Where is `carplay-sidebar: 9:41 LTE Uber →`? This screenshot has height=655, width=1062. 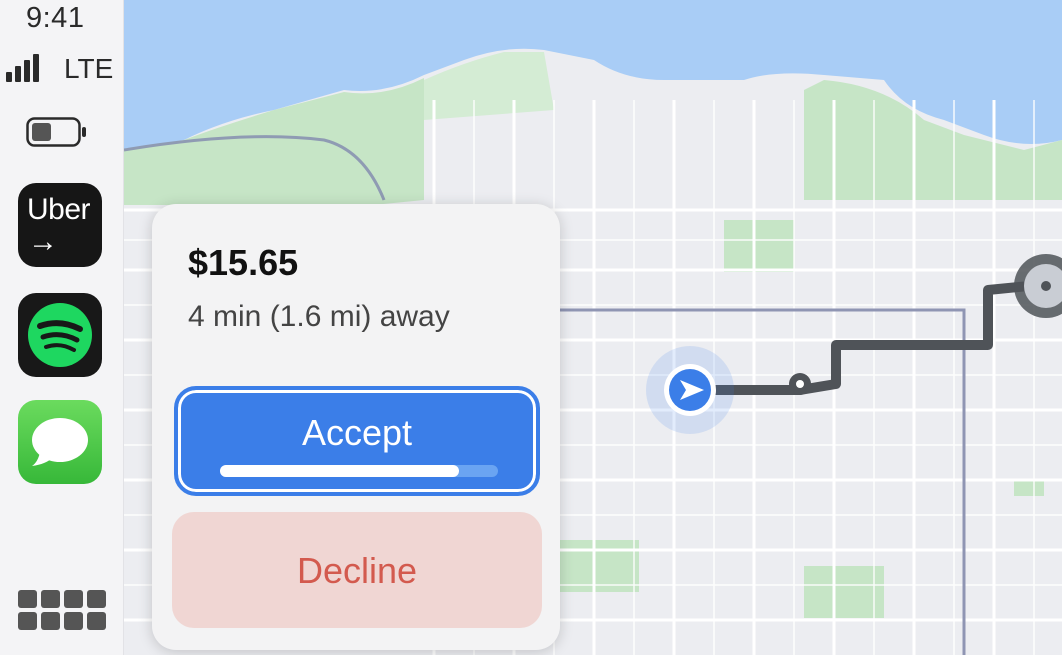 carplay-sidebar: 9:41 LTE Uber → is located at coordinates (62, 327).